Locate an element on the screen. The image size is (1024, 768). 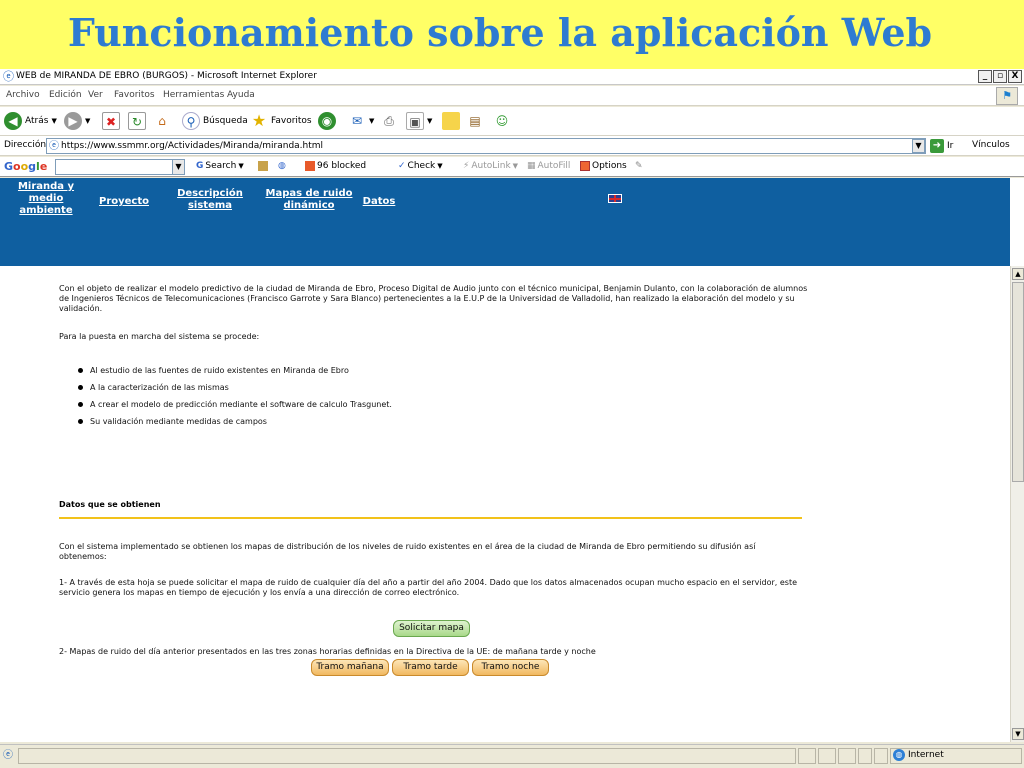
minimize-button: _ is located at coordinates (985, 76).